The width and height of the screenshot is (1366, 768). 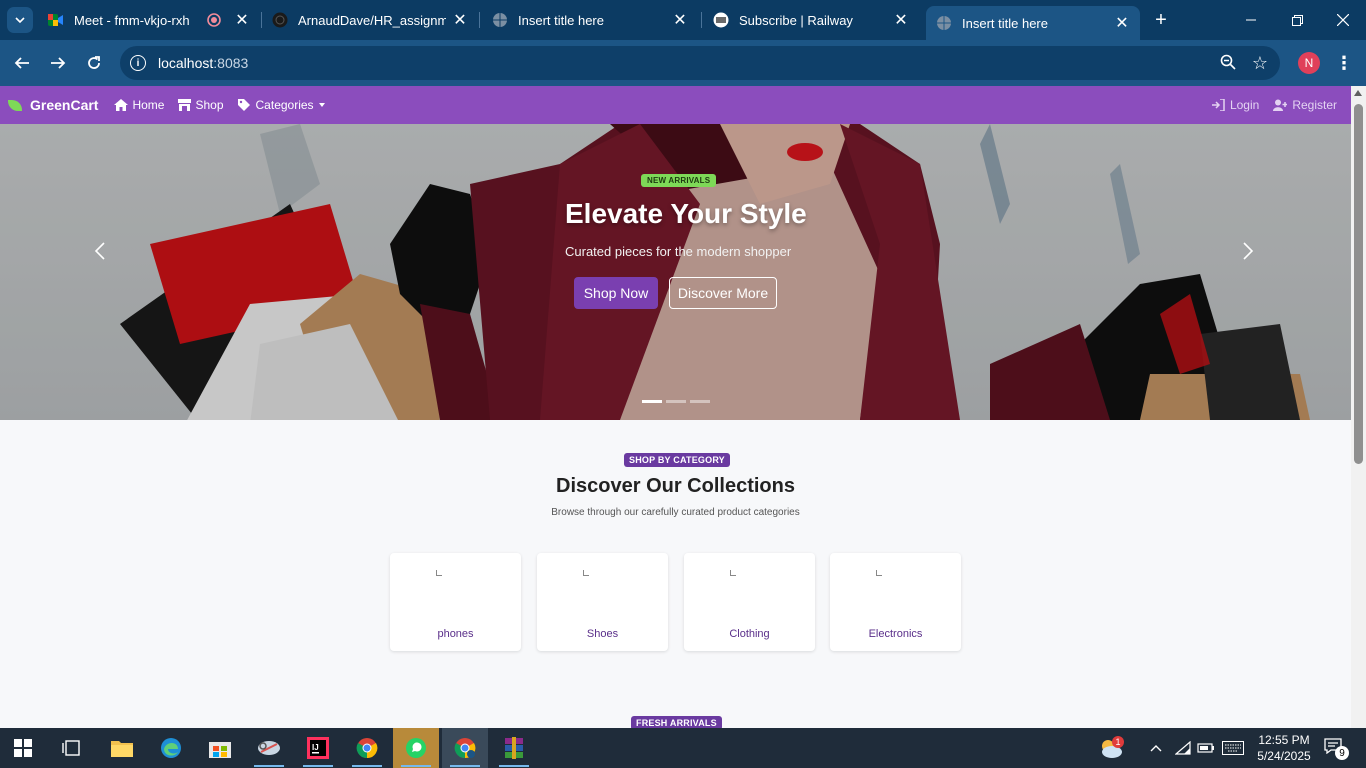 I want to click on browser-toolbar: i localhost:8083 ☆ N ⋮, so click(x=683, y=63).